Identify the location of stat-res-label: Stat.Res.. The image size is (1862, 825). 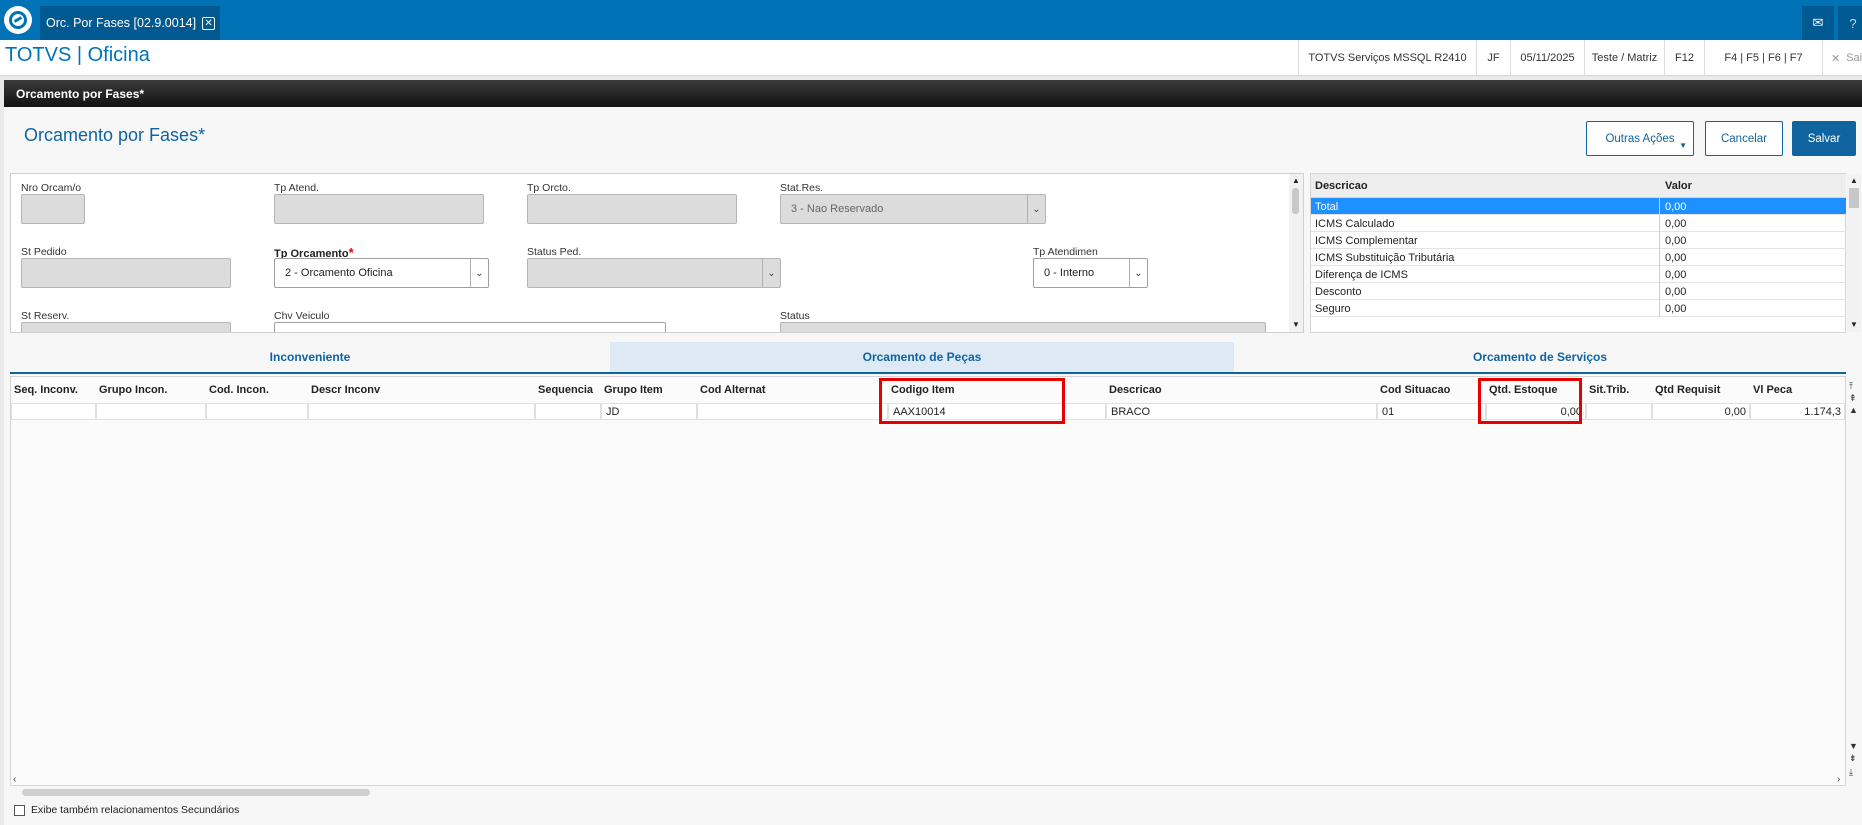
(802, 188).